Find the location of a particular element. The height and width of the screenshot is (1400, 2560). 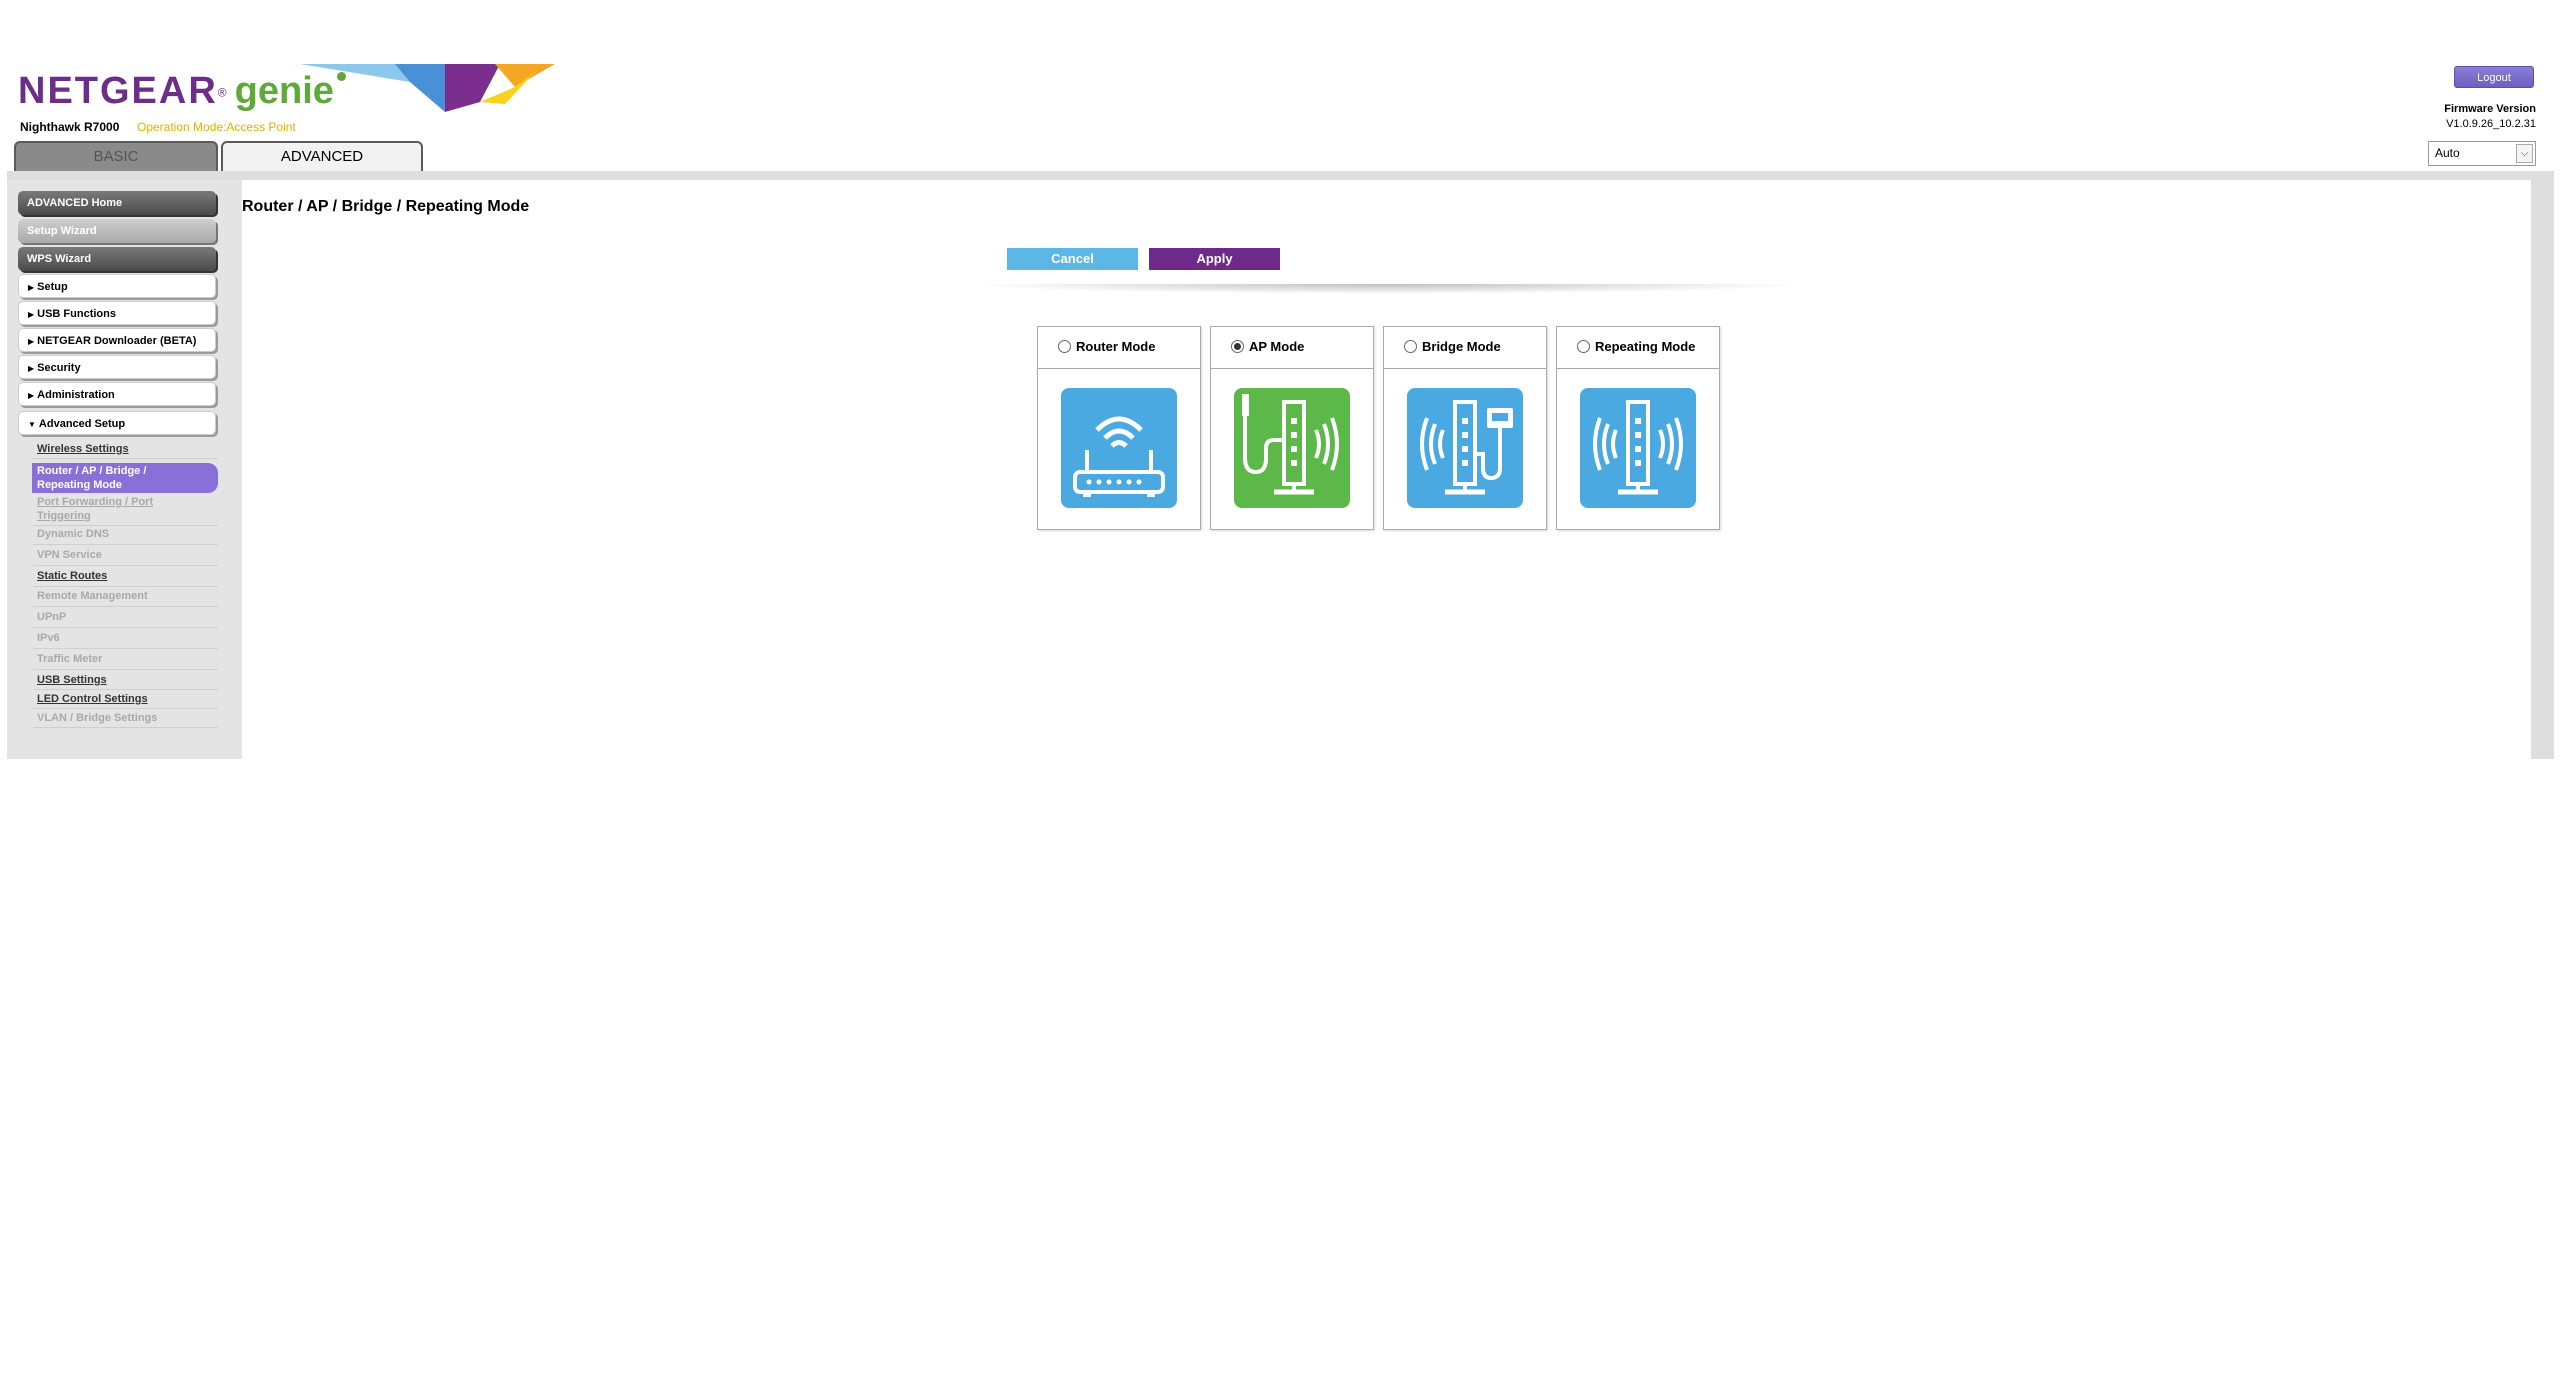

repeating-mode-option: Repeating Mode is located at coordinates (1638, 348).